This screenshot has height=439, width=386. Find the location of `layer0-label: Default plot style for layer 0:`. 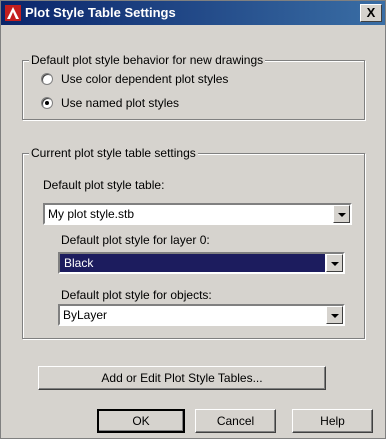

layer0-label: Default plot style for layer 0: is located at coordinates (135, 240).